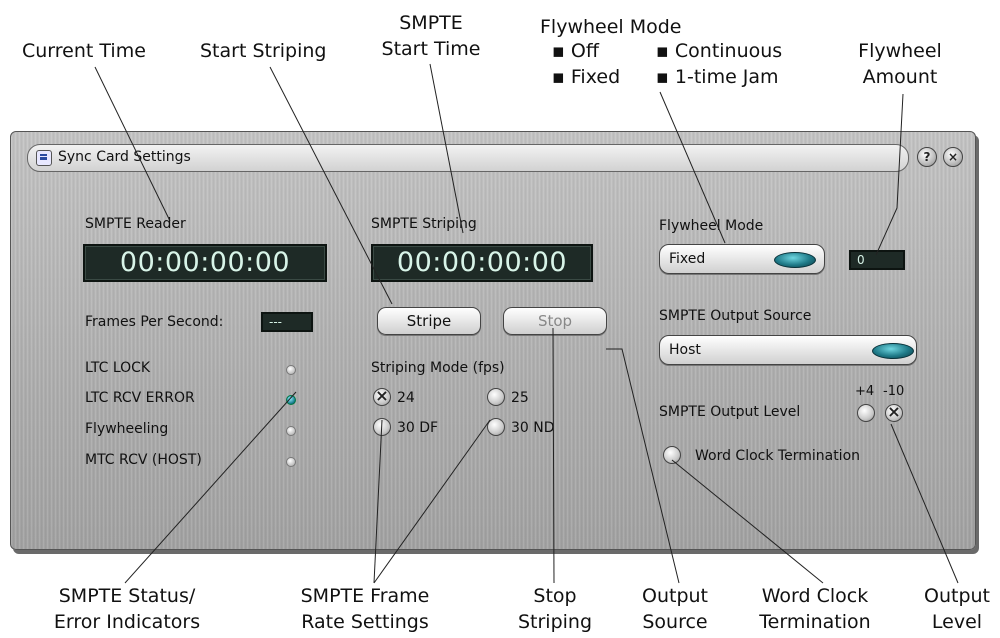  Describe the element at coordinates (900, 64) in the screenshot. I see `callout-flywheel-amount: Flywheel Amount` at that location.